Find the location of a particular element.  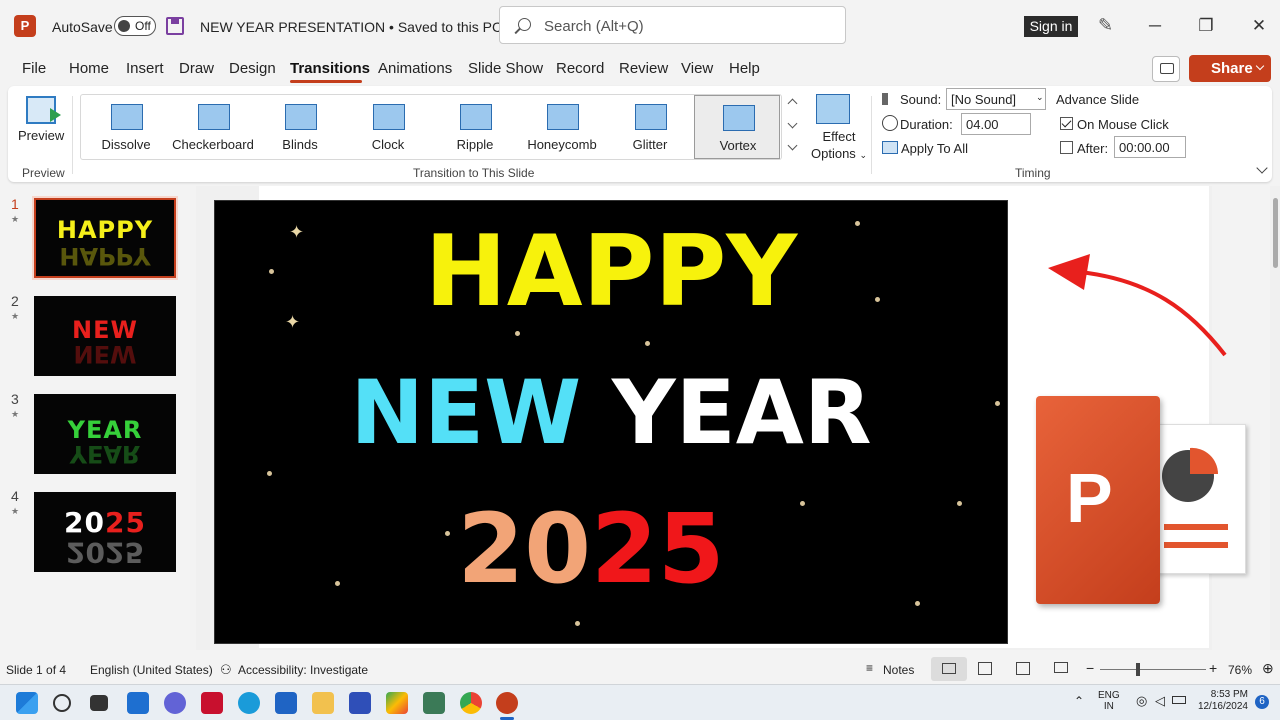

chevron-down-icon: ⌄ is located at coordinates (1040, 97).